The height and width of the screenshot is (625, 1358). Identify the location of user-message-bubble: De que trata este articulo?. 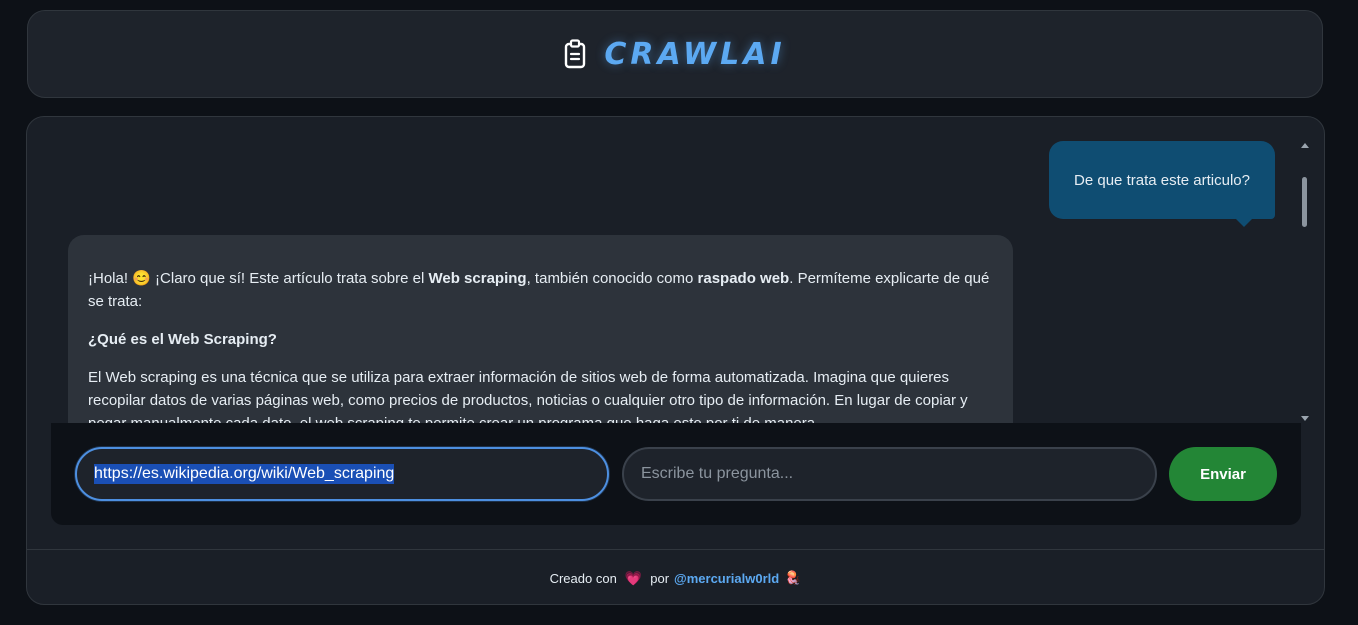
(1162, 184).